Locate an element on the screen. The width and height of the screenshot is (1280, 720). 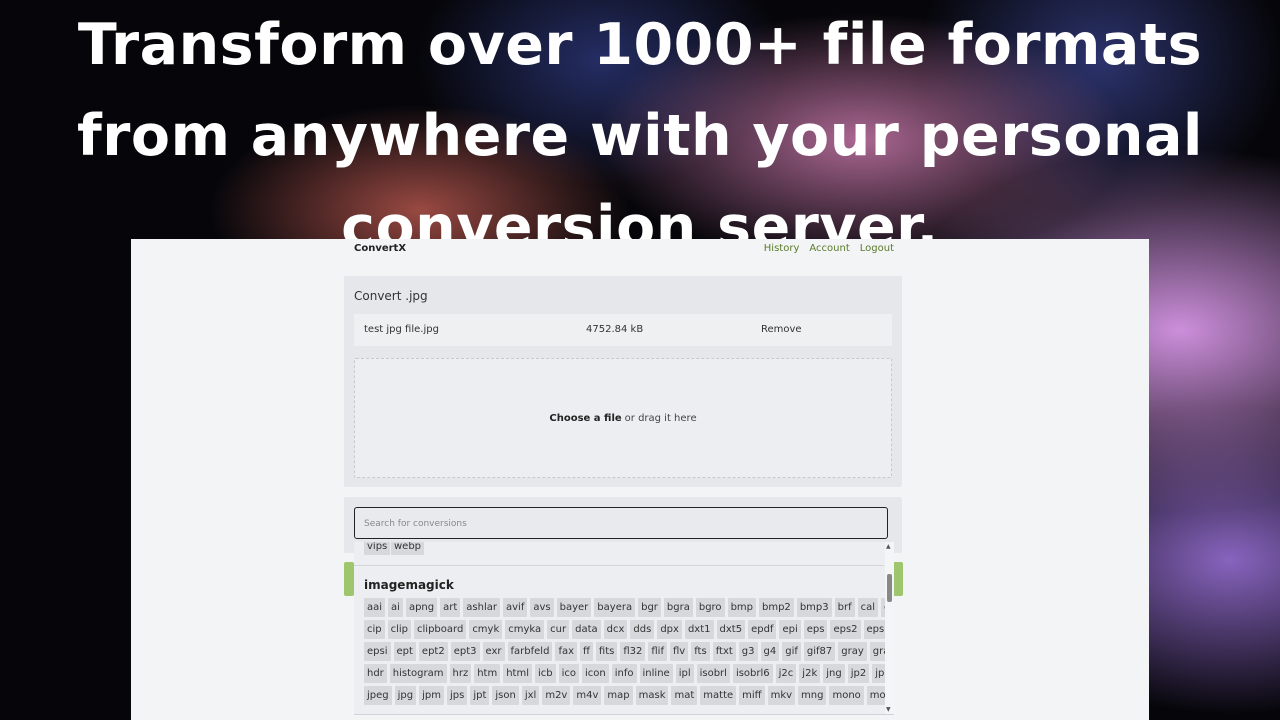
format-chip: epdf is located at coordinates (762, 629).